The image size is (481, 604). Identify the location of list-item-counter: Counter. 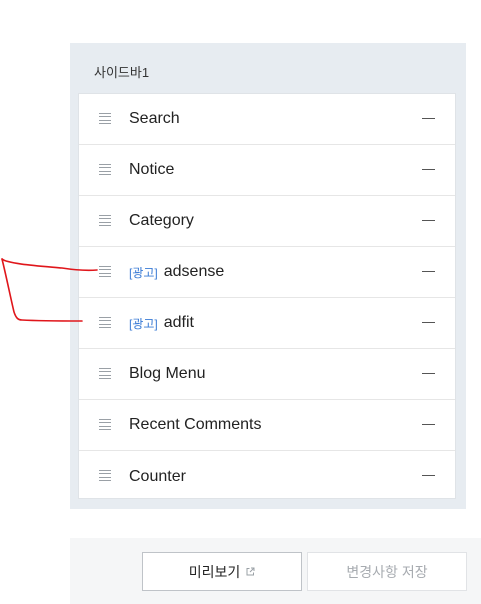
(267, 476).